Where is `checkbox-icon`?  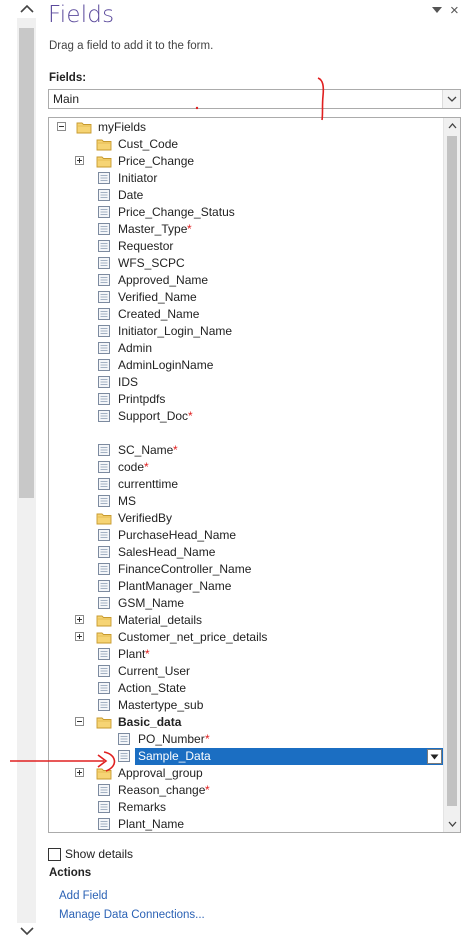
checkbox-icon is located at coordinates (54, 854).